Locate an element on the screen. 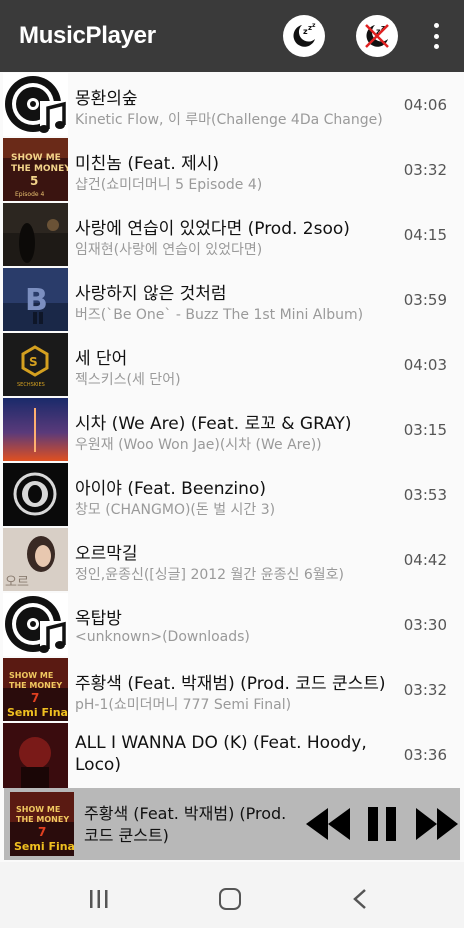  pause-icon is located at coordinates (382, 824).